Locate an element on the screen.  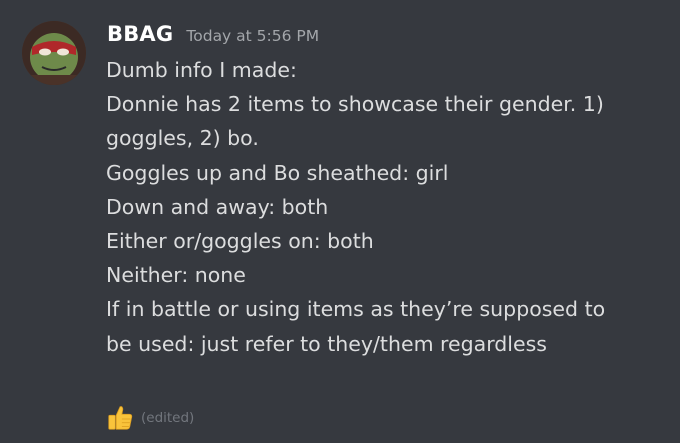
message-line: goggles, 2) bo. is located at coordinates (182, 138).